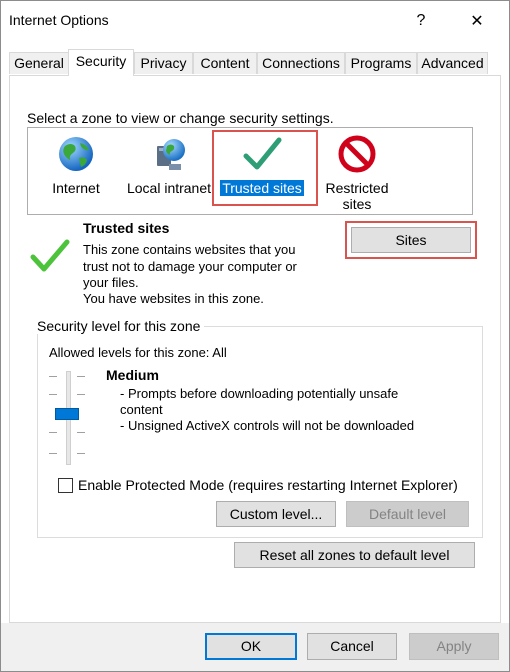 The height and width of the screenshot is (672, 510). Describe the element at coordinates (101, 62) in the screenshot. I see `tab-security: Security` at that location.